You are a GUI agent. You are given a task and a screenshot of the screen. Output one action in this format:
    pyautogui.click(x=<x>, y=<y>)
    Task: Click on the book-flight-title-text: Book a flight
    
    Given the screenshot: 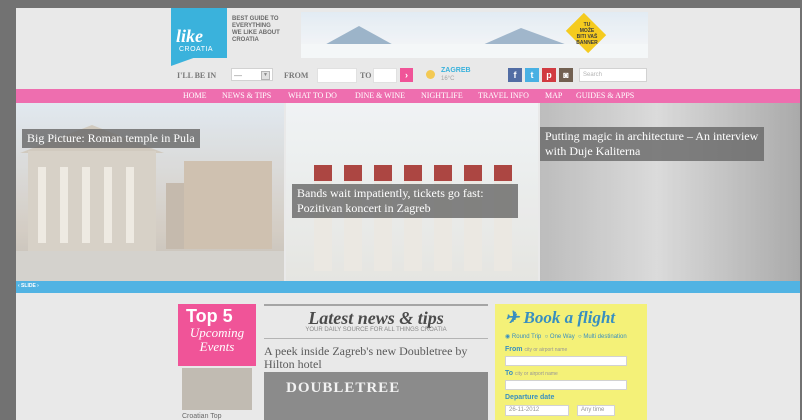 What is the action you would take?
    pyautogui.click(x=569, y=317)
    